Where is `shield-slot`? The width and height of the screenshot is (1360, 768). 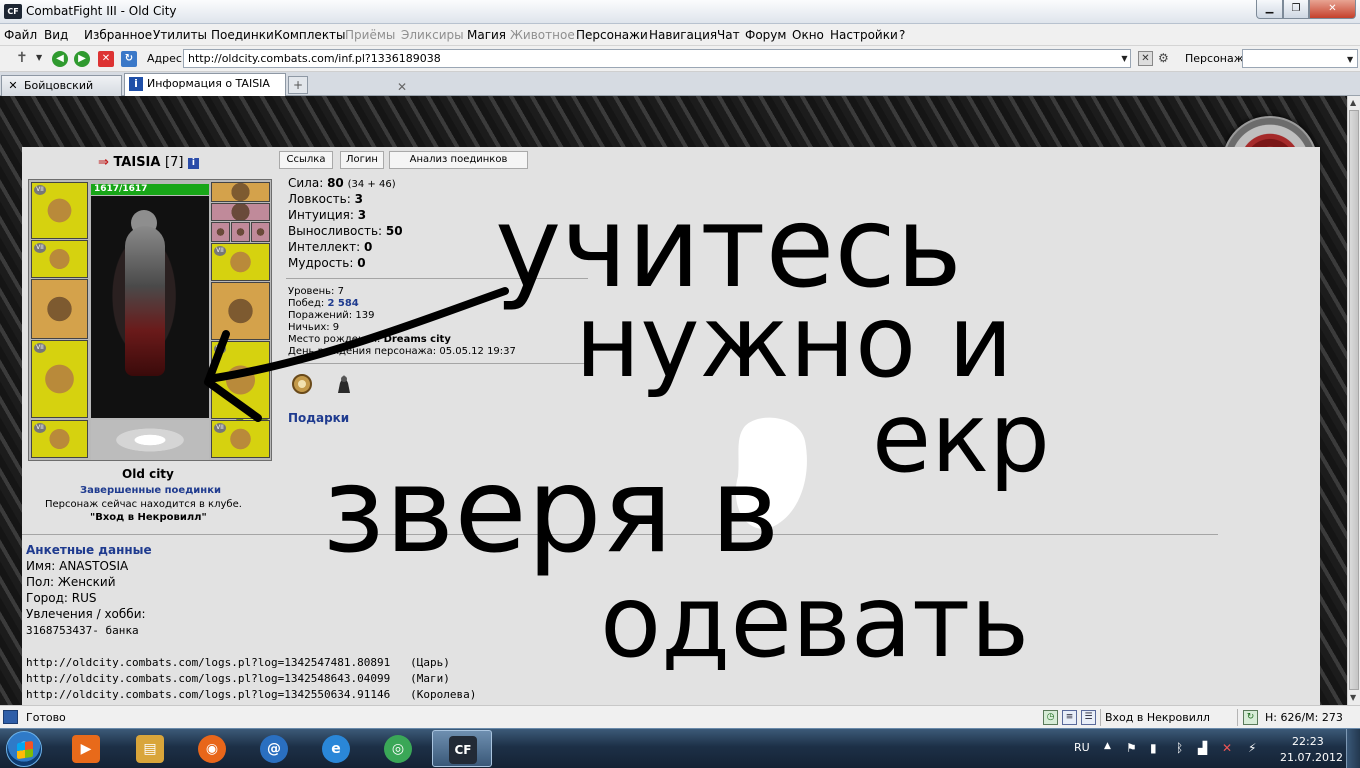 shield-slot is located at coordinates (240, 311).